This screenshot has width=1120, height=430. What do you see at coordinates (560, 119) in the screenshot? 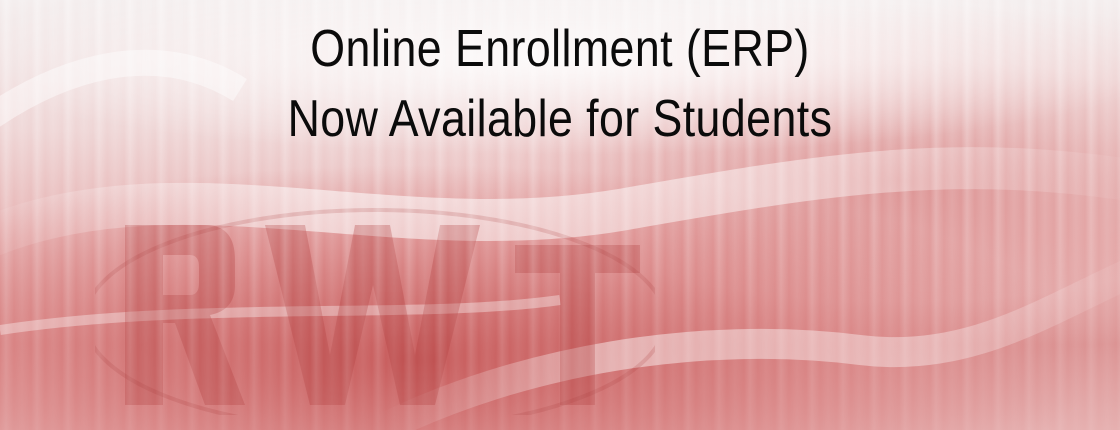
I see `headline-line-2: Now Available for Students` at bounding box center [560, 119].